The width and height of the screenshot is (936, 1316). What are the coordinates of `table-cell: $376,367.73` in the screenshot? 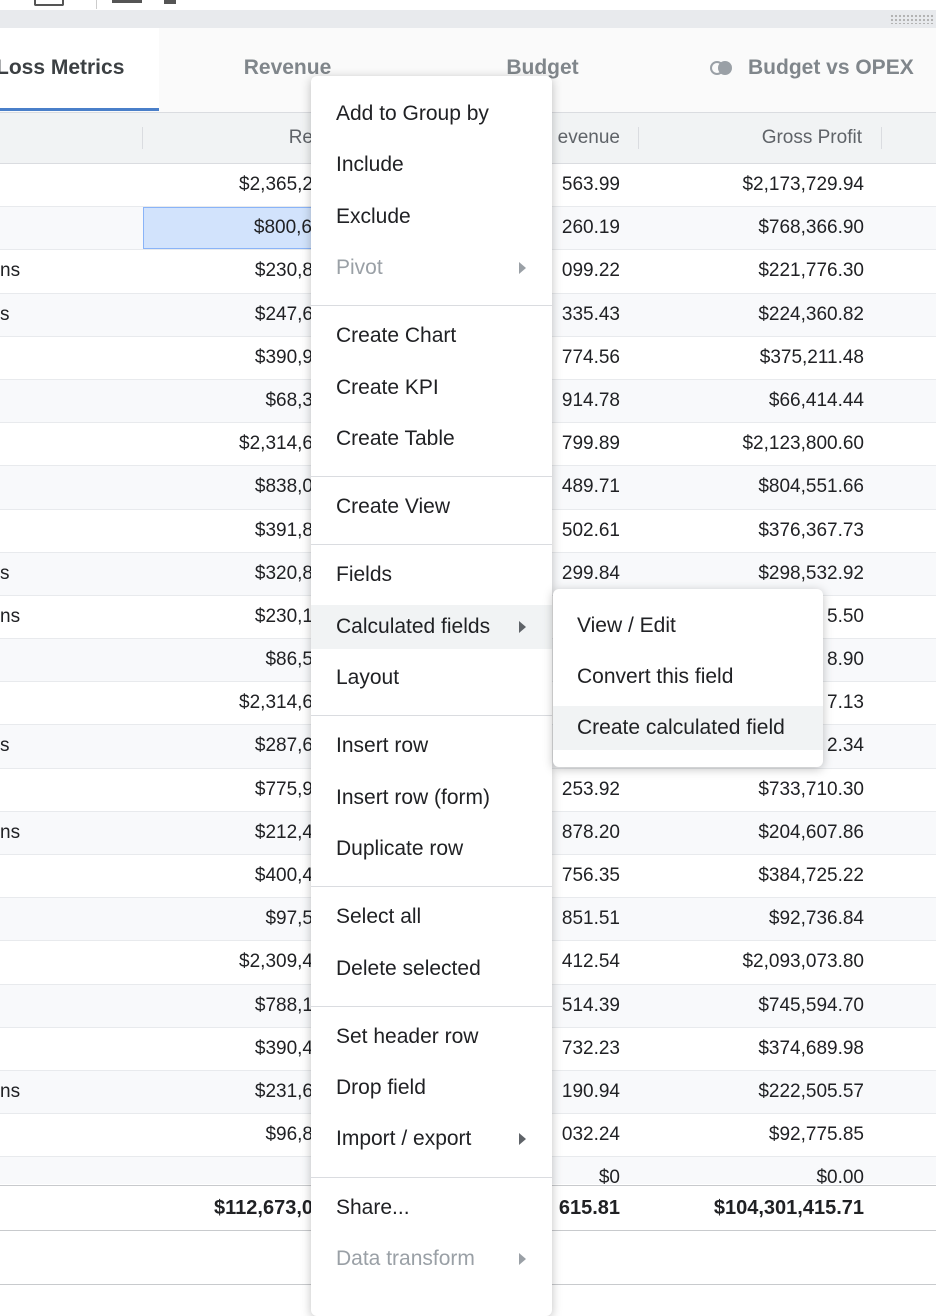 It's located at (752, 531).